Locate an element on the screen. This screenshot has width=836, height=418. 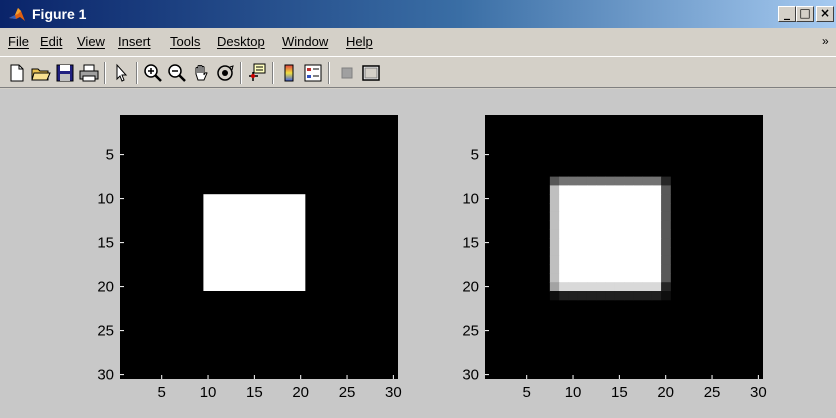
insert-legend-icon is located at coordinates (313, 73).